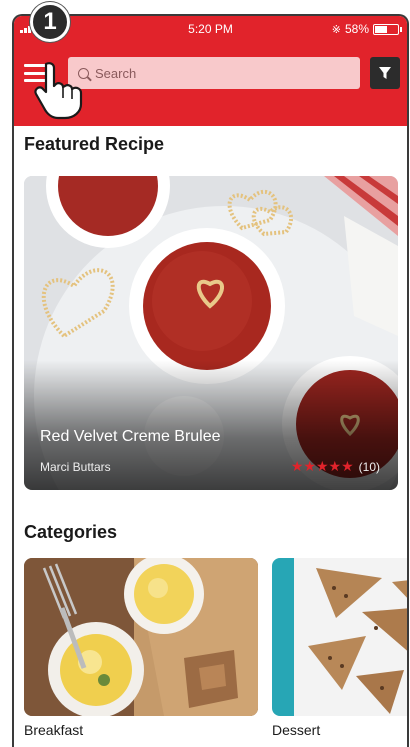 Image resolution: width=410 pixels, height=747 pixels. I want to click on rating-count: (10), so click(369, 467).